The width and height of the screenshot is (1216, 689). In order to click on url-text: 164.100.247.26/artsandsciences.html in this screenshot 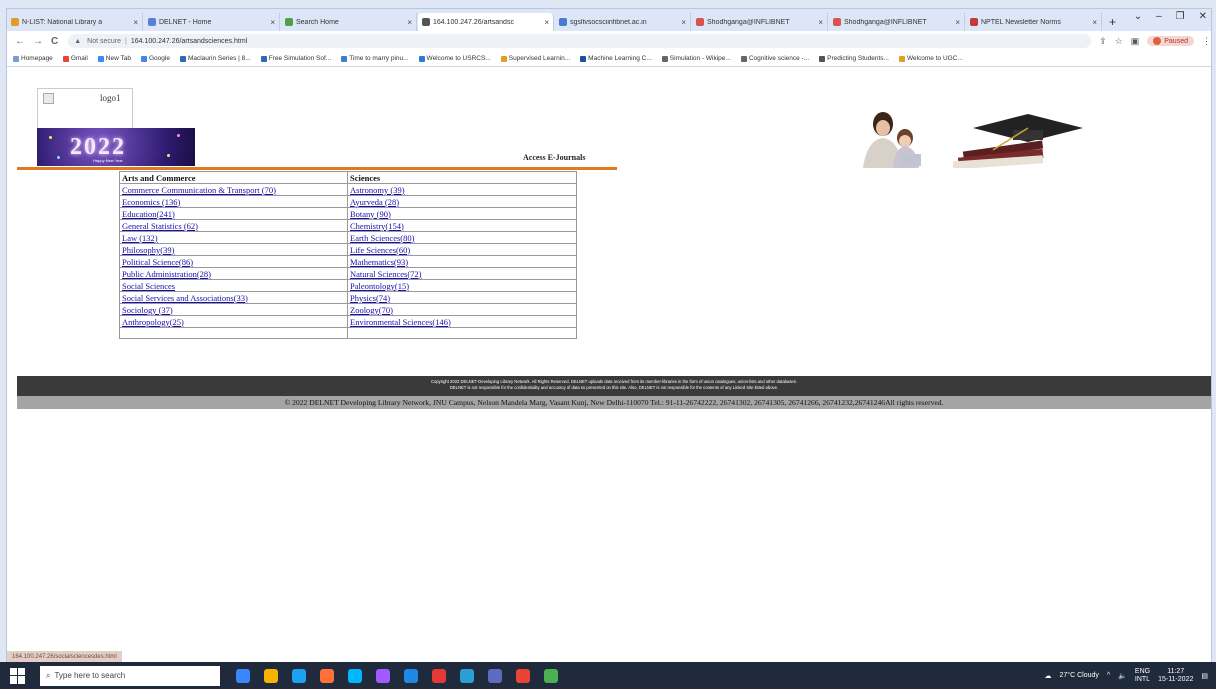, I will do `click(189, 41)`.